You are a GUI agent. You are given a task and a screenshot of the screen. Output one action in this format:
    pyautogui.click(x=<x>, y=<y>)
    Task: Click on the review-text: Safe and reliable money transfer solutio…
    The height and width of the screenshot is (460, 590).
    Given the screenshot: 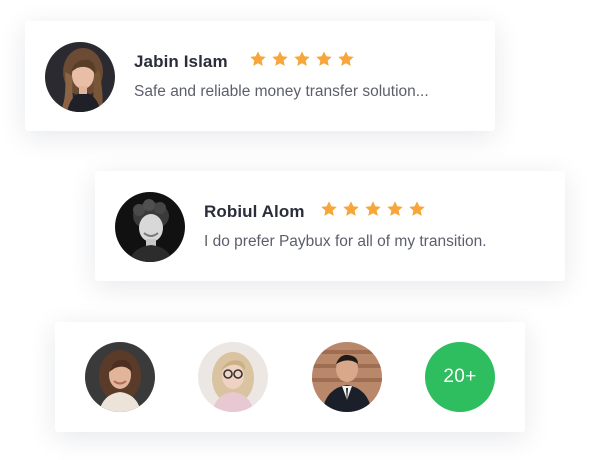 What is the action you would take?
    pyautogui.click(x=281, y=91)
    